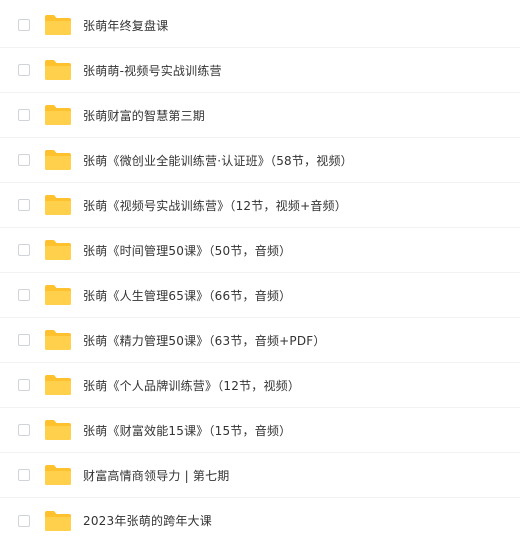 The width and height of the screenshot is (520, 548). What do you see at coordinates (260, 70) in the screenshot?
I see `file-row: 张萌萌-视频号实战训练营` at bounding box center [260, 70].